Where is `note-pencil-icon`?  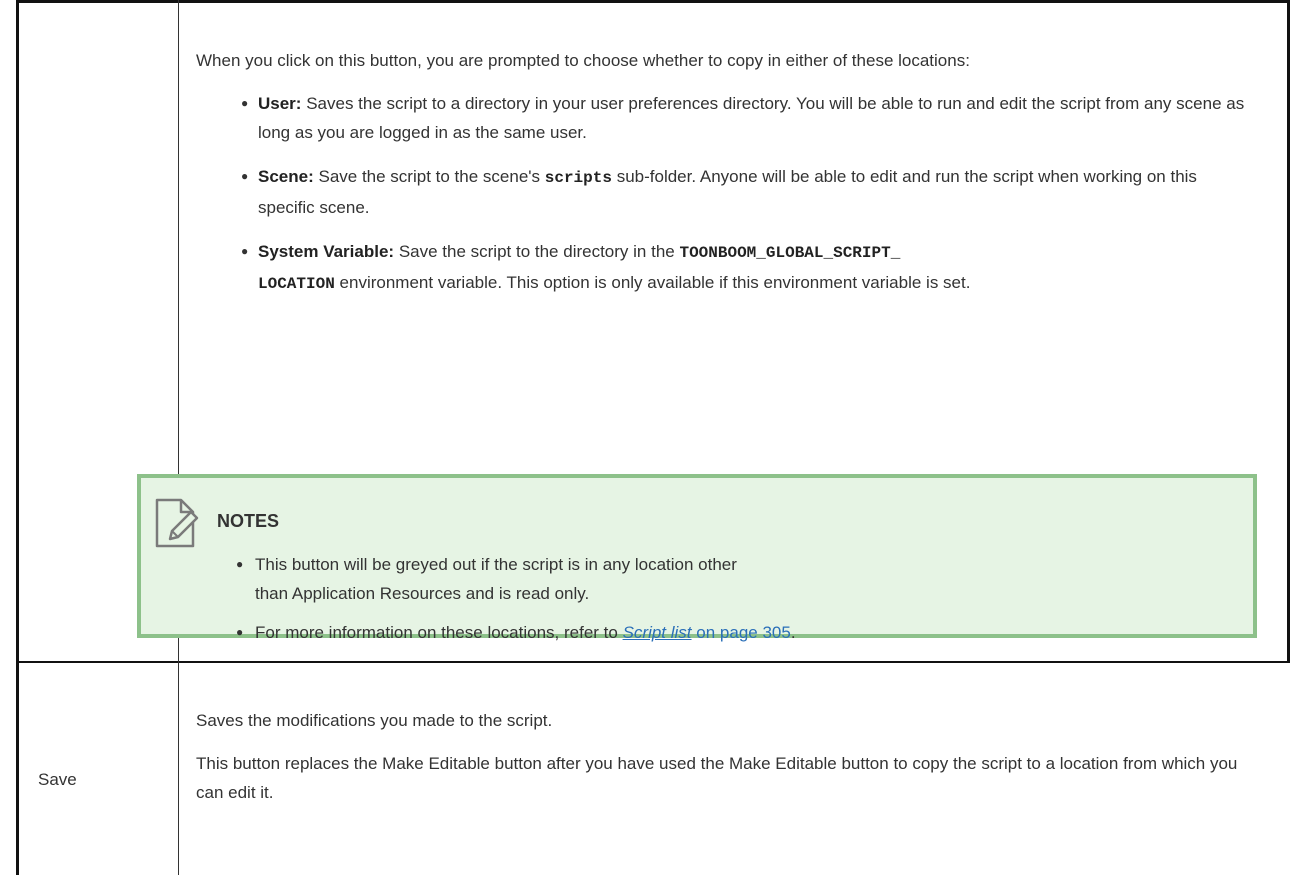
note-pencil-icon is located at coordinates (178, 523).